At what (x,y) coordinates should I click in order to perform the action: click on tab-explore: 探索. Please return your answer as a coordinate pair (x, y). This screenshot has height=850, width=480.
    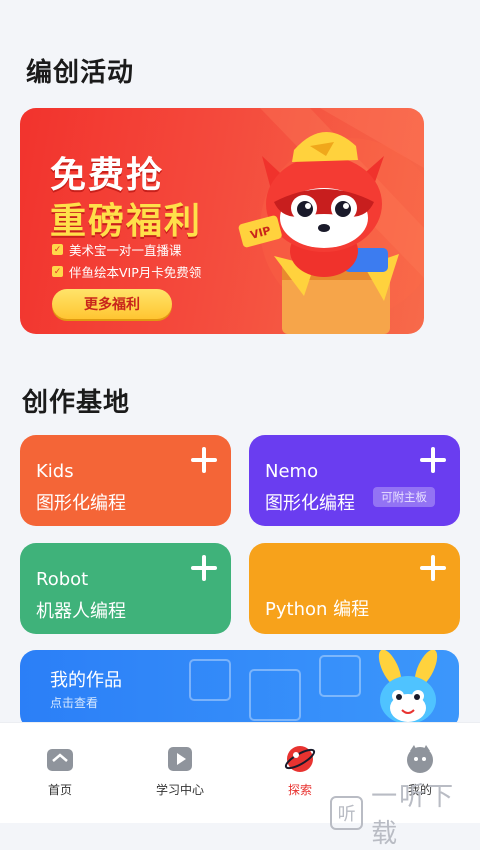
    Looking at the image, I should click on (300, 770).